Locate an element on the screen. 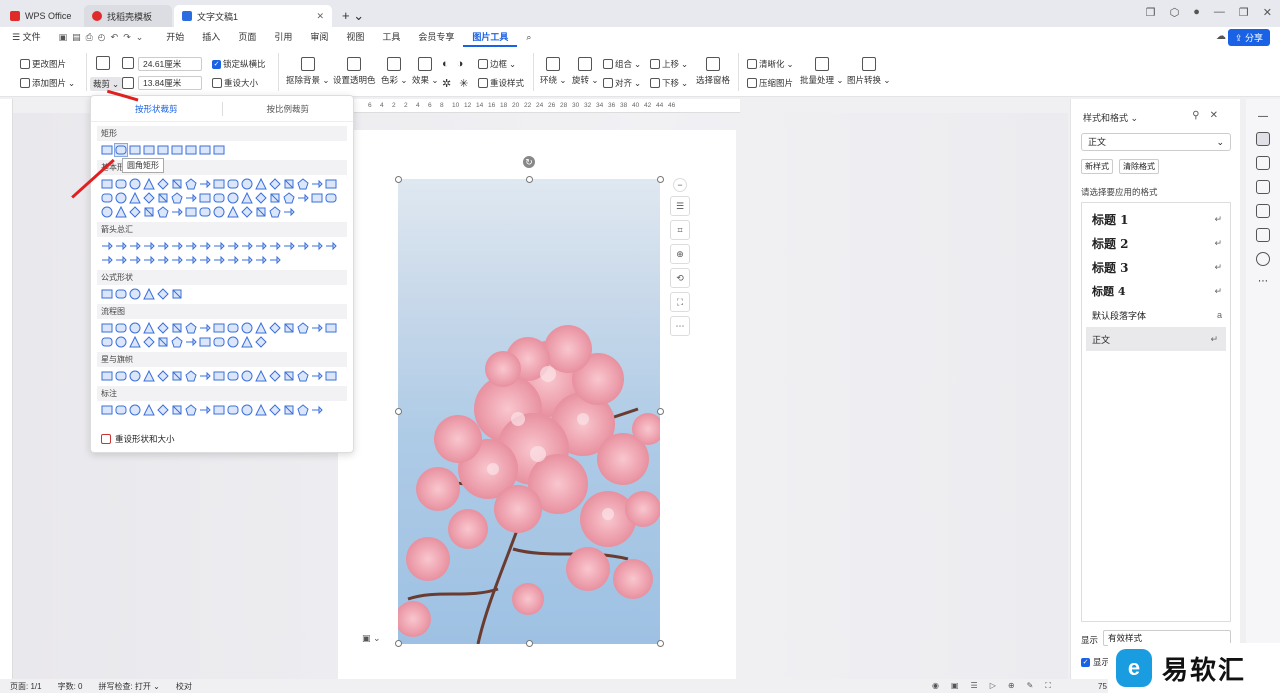  close-tab-icon: ✕ is located at coordinates (316, 16).